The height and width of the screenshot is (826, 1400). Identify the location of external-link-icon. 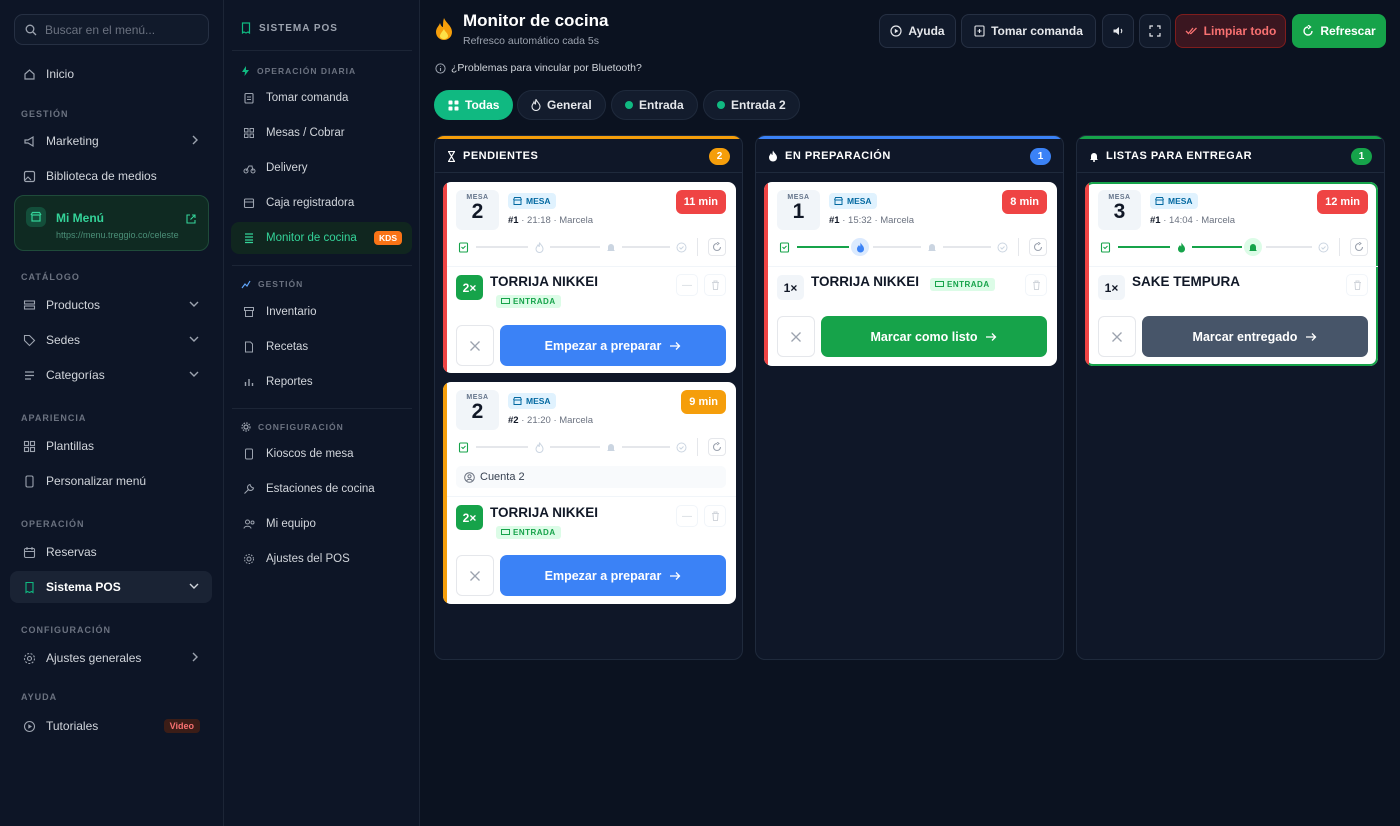
(191, 220).